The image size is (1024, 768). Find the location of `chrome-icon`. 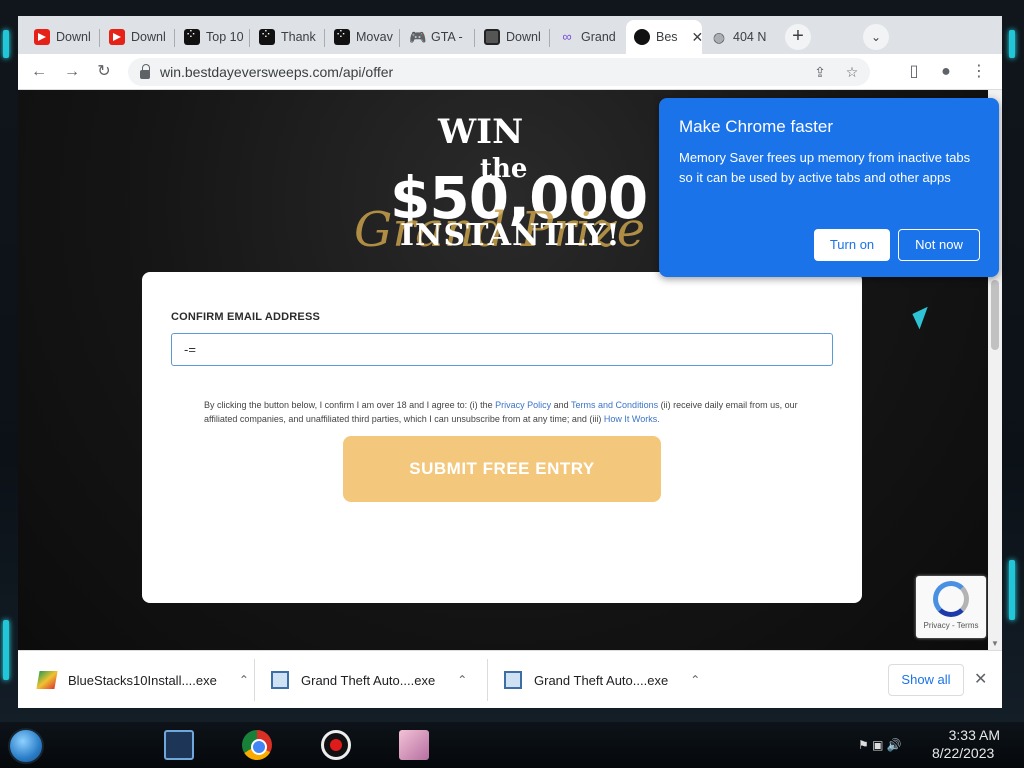

chrome-icon is located at coordinates (257, 745).